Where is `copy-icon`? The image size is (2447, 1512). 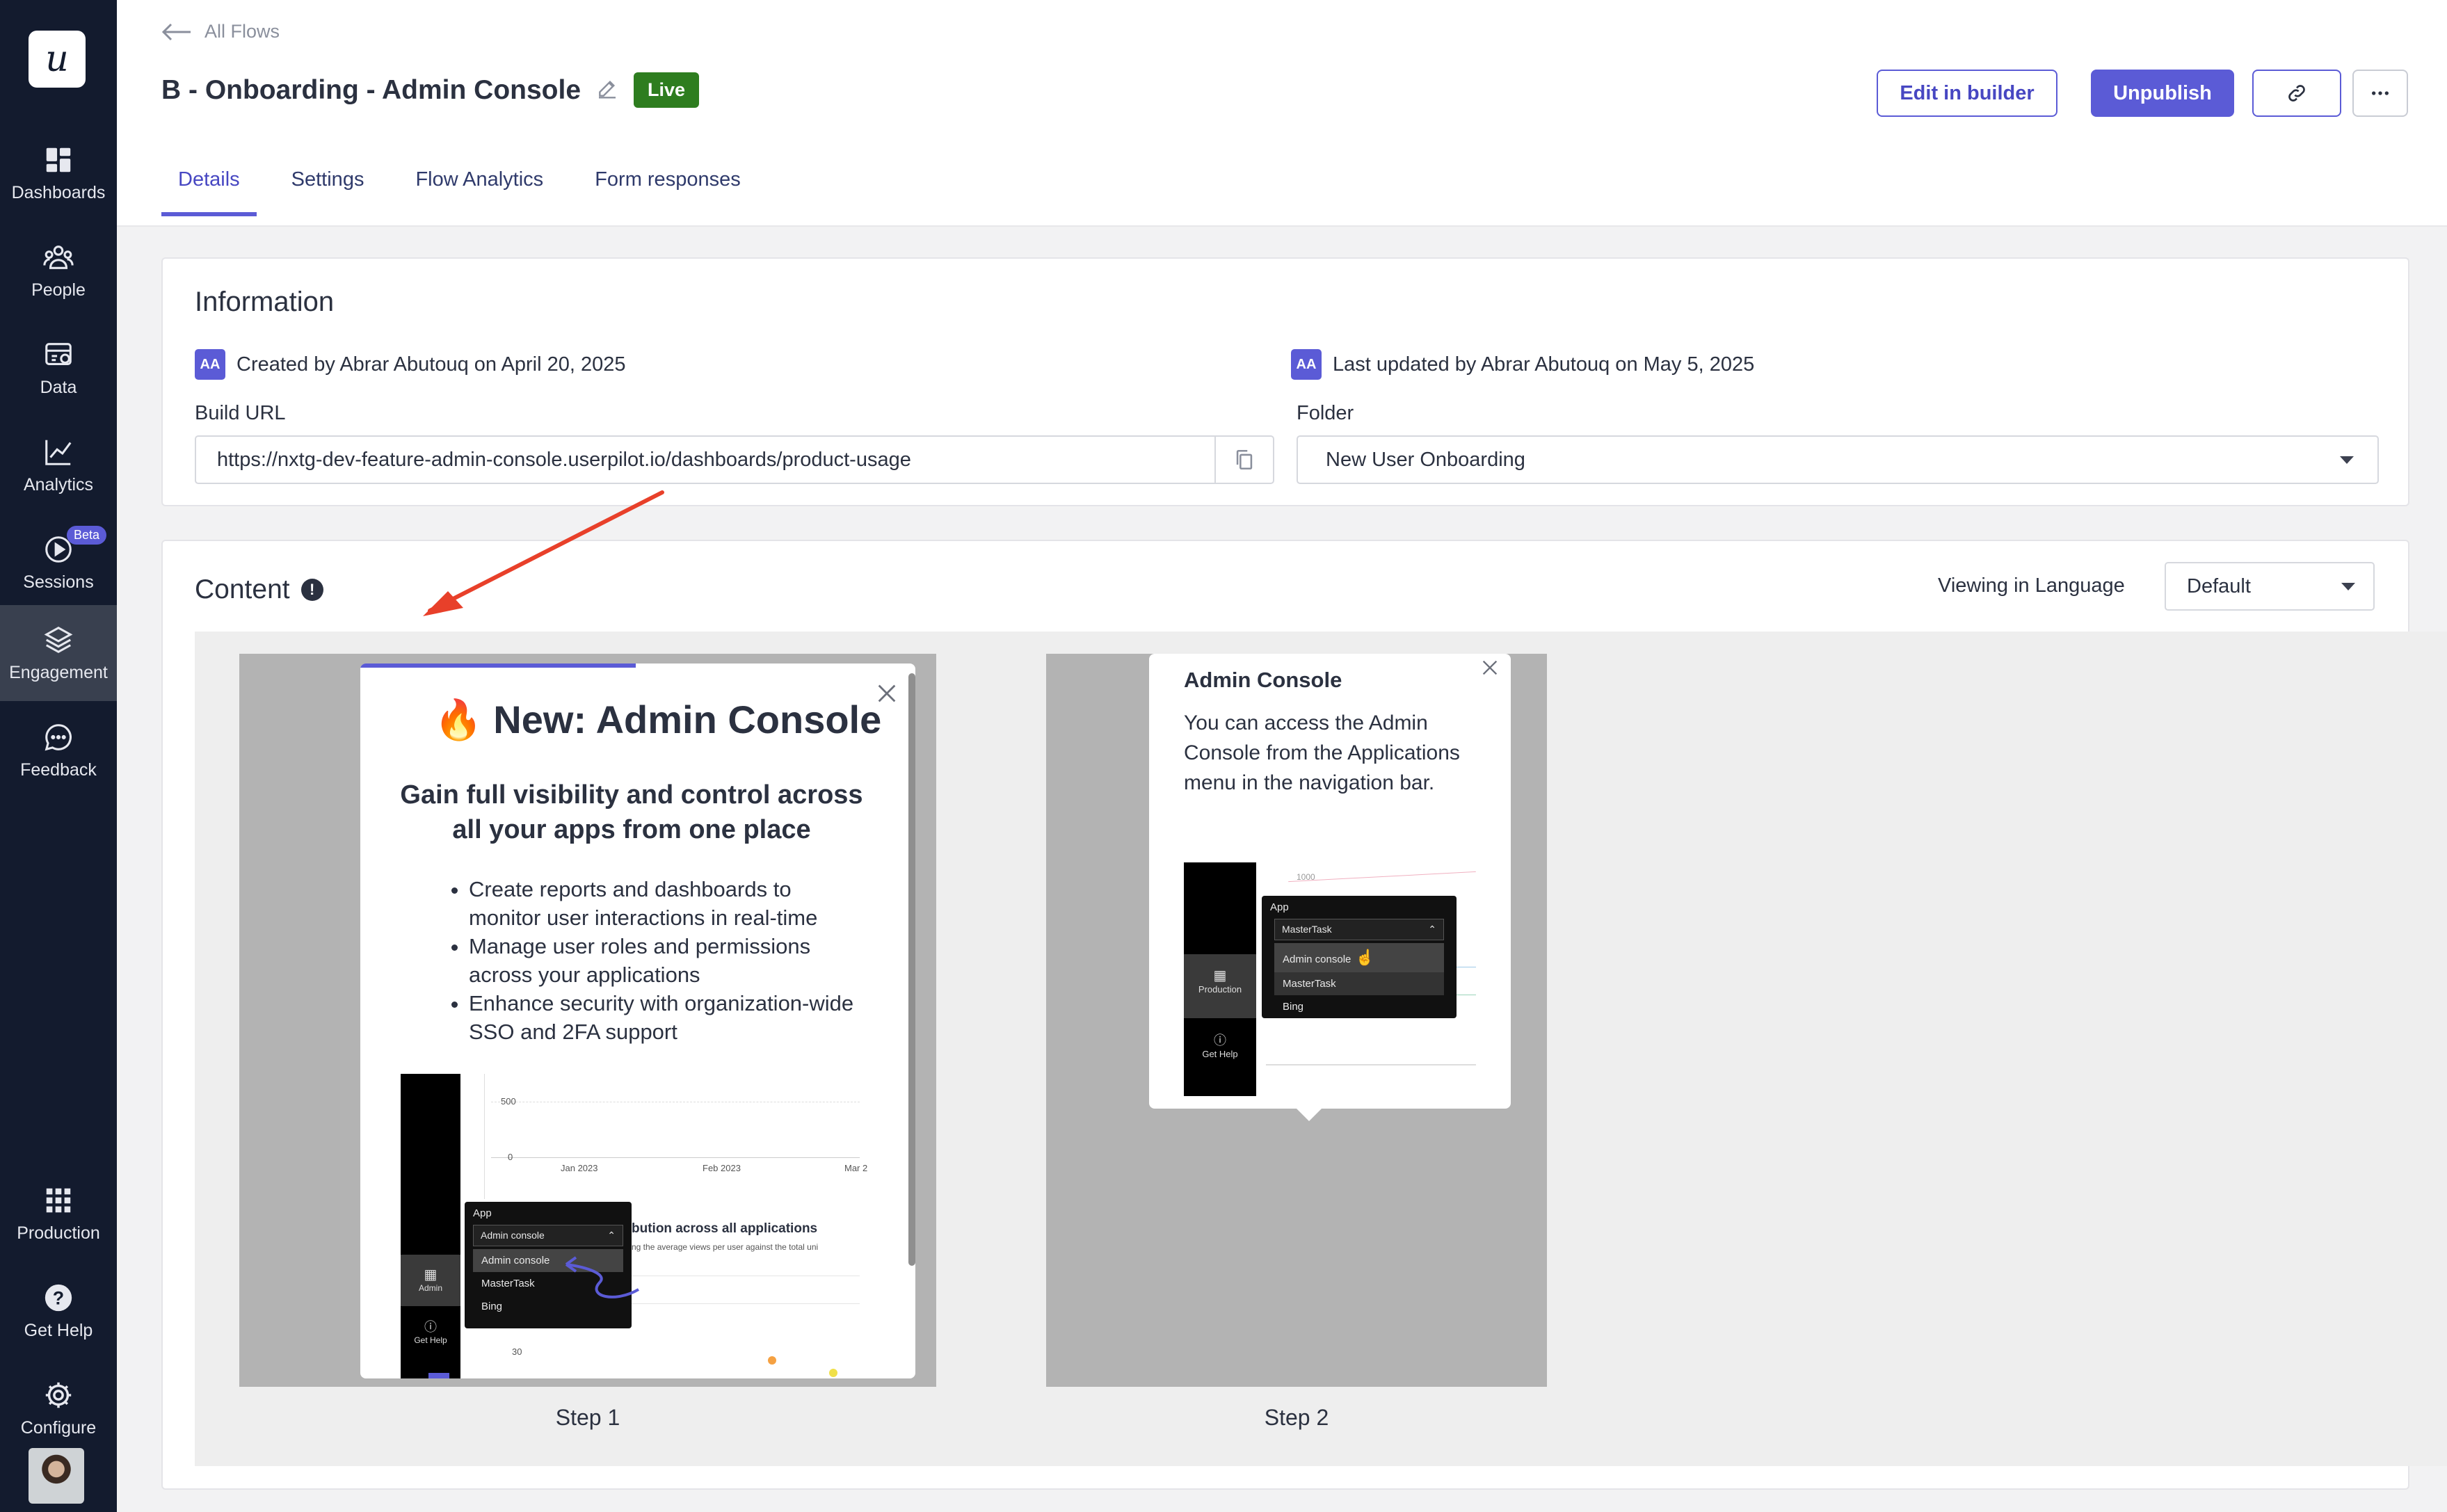 copy-icon is located at coordinates (1245, 460).